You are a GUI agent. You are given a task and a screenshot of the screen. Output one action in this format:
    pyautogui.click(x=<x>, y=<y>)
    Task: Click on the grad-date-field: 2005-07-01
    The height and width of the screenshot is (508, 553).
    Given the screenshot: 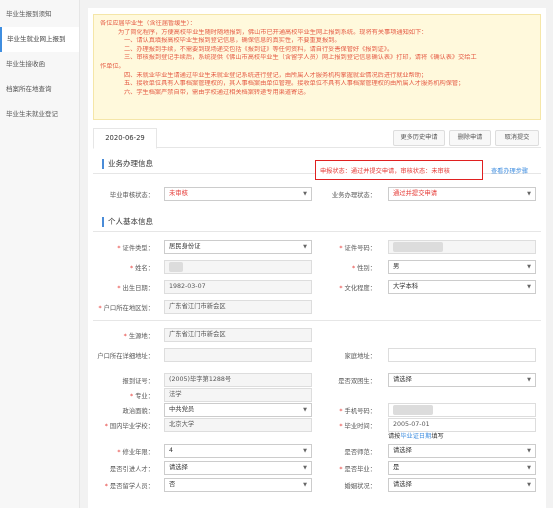 What is the action you would take?
    pyautogui.click(x=462, y=425)
    